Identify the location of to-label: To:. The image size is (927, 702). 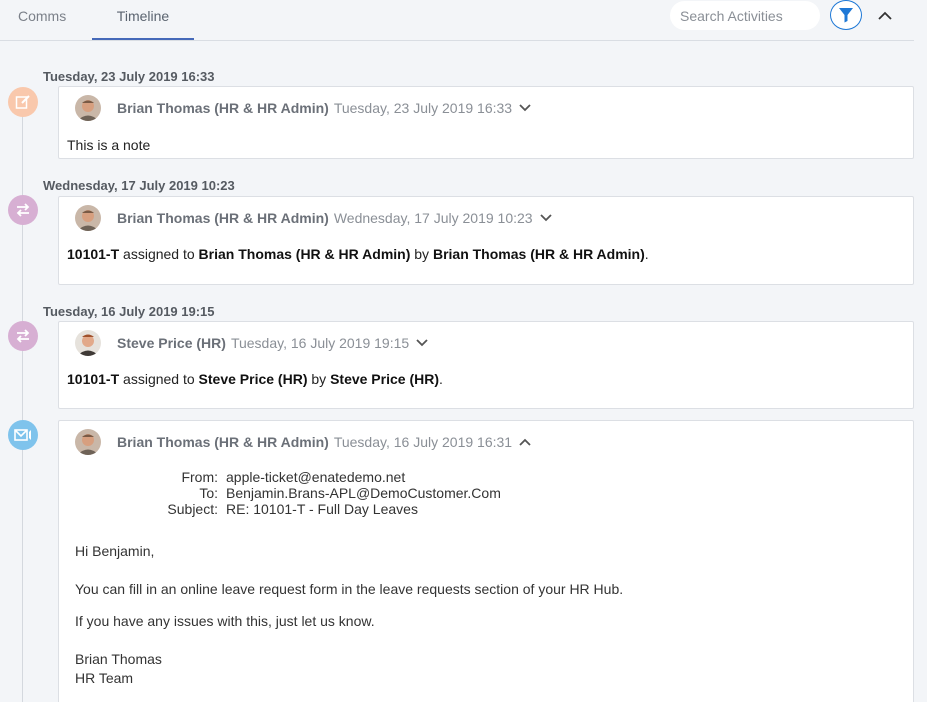
(208, 493).